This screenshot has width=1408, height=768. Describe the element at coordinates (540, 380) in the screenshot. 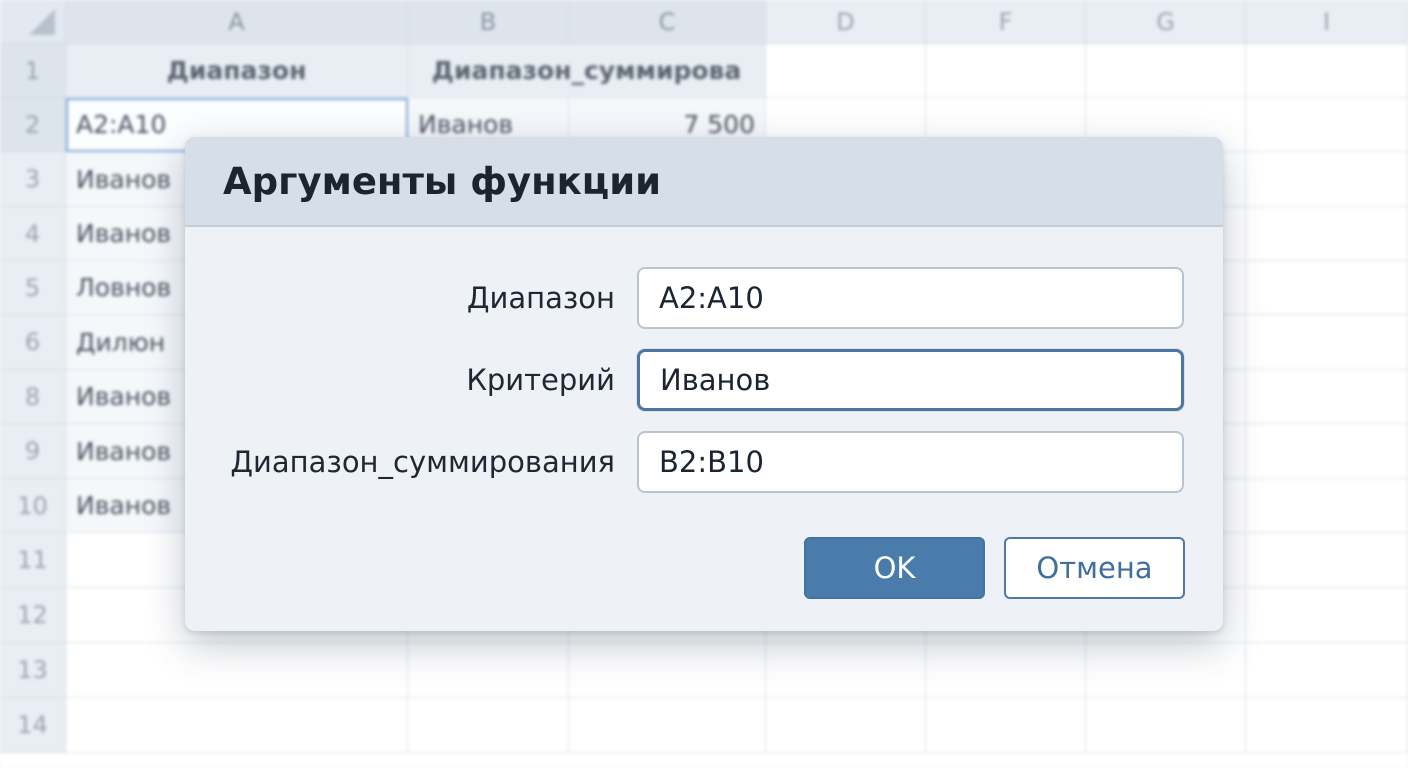

I see `criteria-label: Критерий` at that location.